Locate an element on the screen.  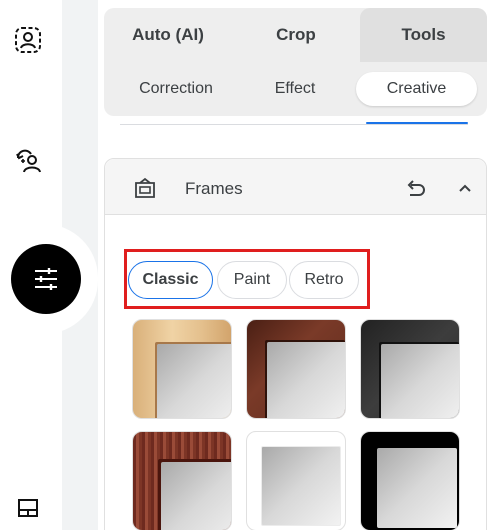
frame-thumb-black-textured is located at coordinates (410, 369).